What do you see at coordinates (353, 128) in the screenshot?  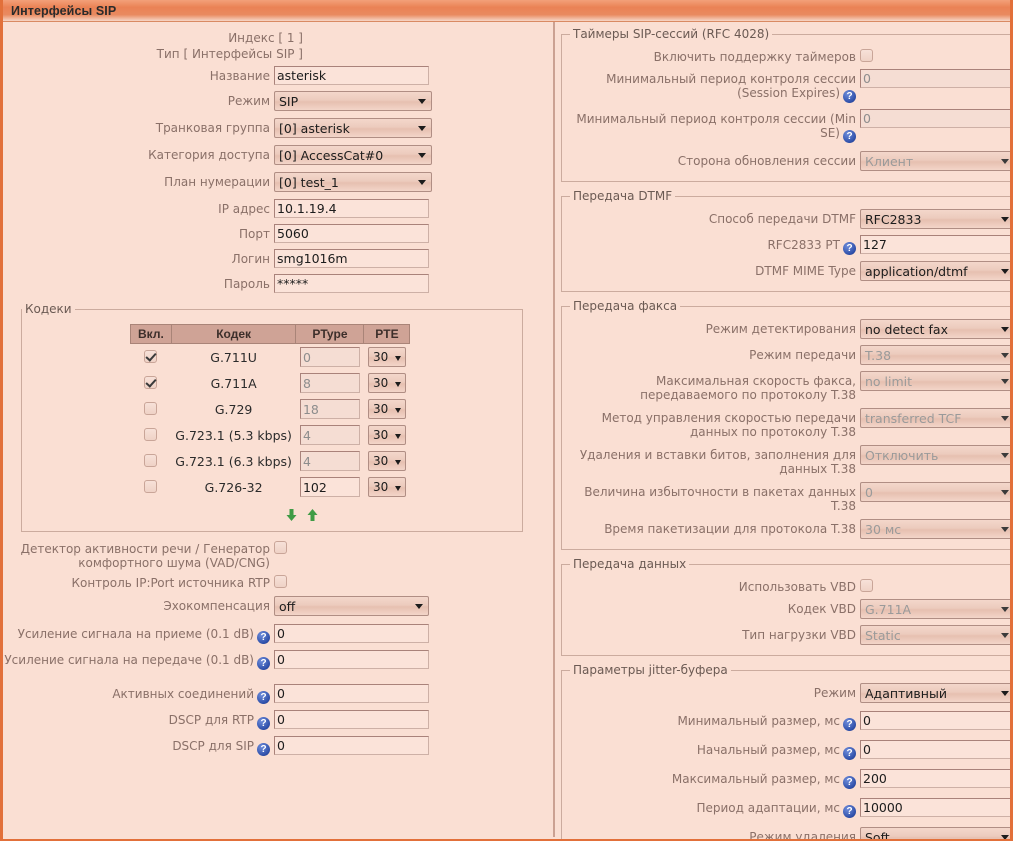 I see `trunk-group-select: [0] asterisk` at bounding box center [353, 128].